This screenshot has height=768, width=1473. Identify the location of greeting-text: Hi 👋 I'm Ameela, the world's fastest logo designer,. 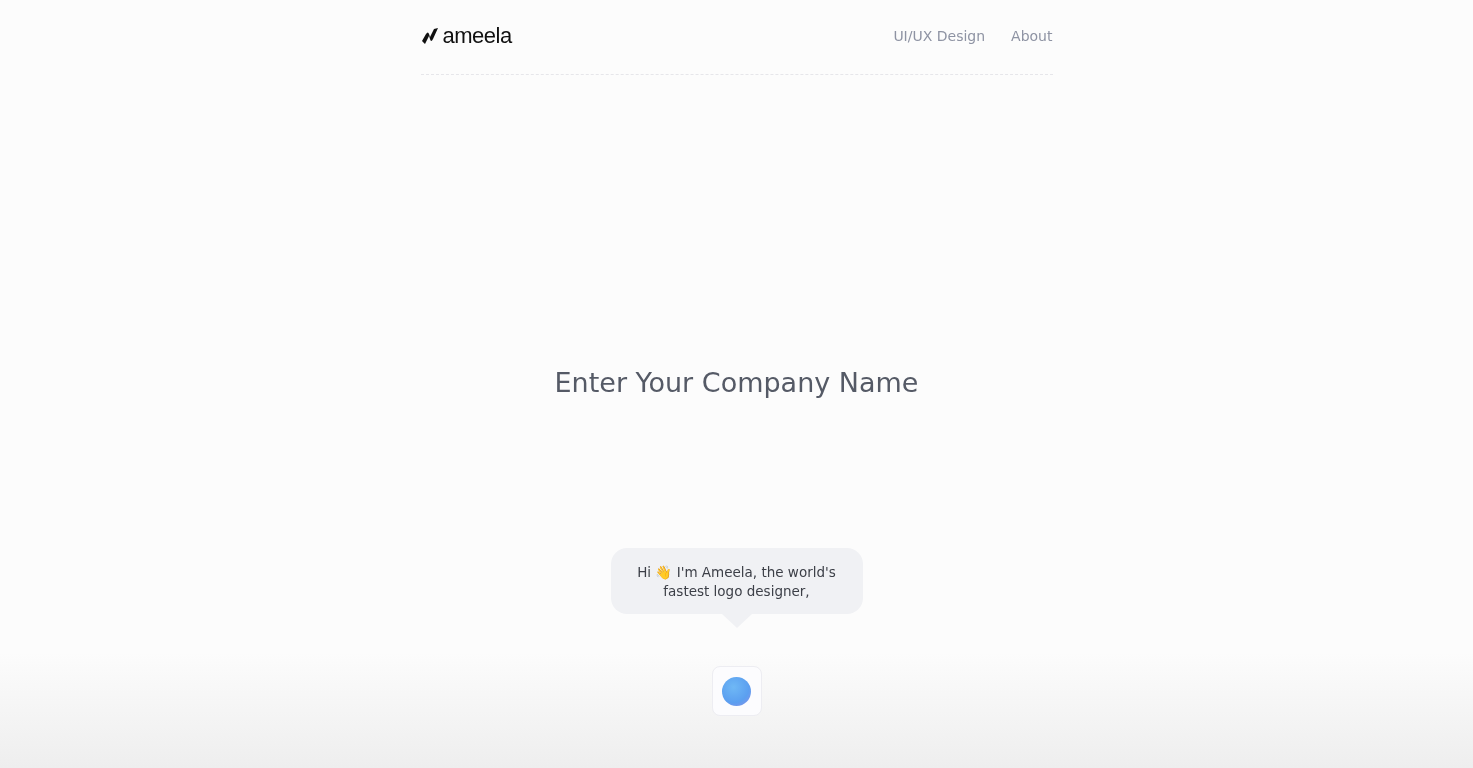
(736, 581).